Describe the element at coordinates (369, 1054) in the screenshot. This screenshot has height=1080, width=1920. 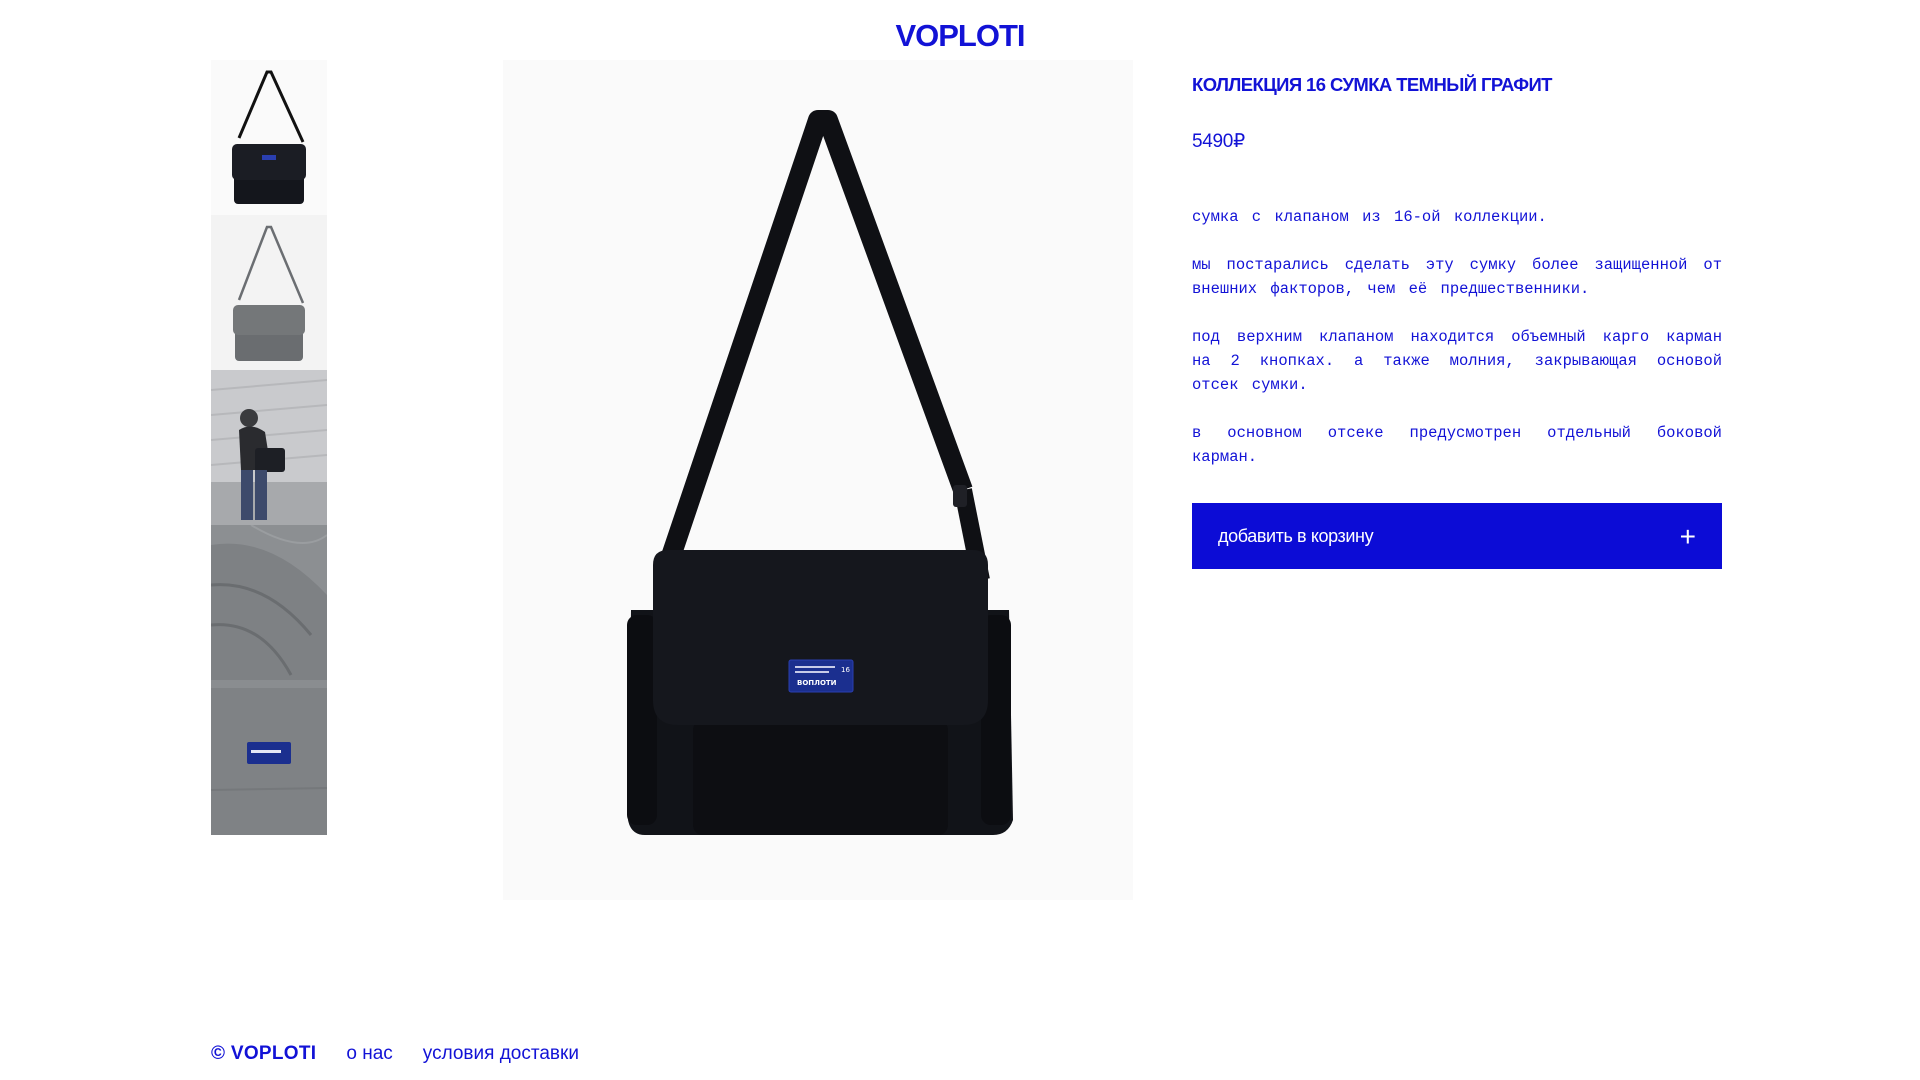
I see `footer-link-about: о нас` at that location.